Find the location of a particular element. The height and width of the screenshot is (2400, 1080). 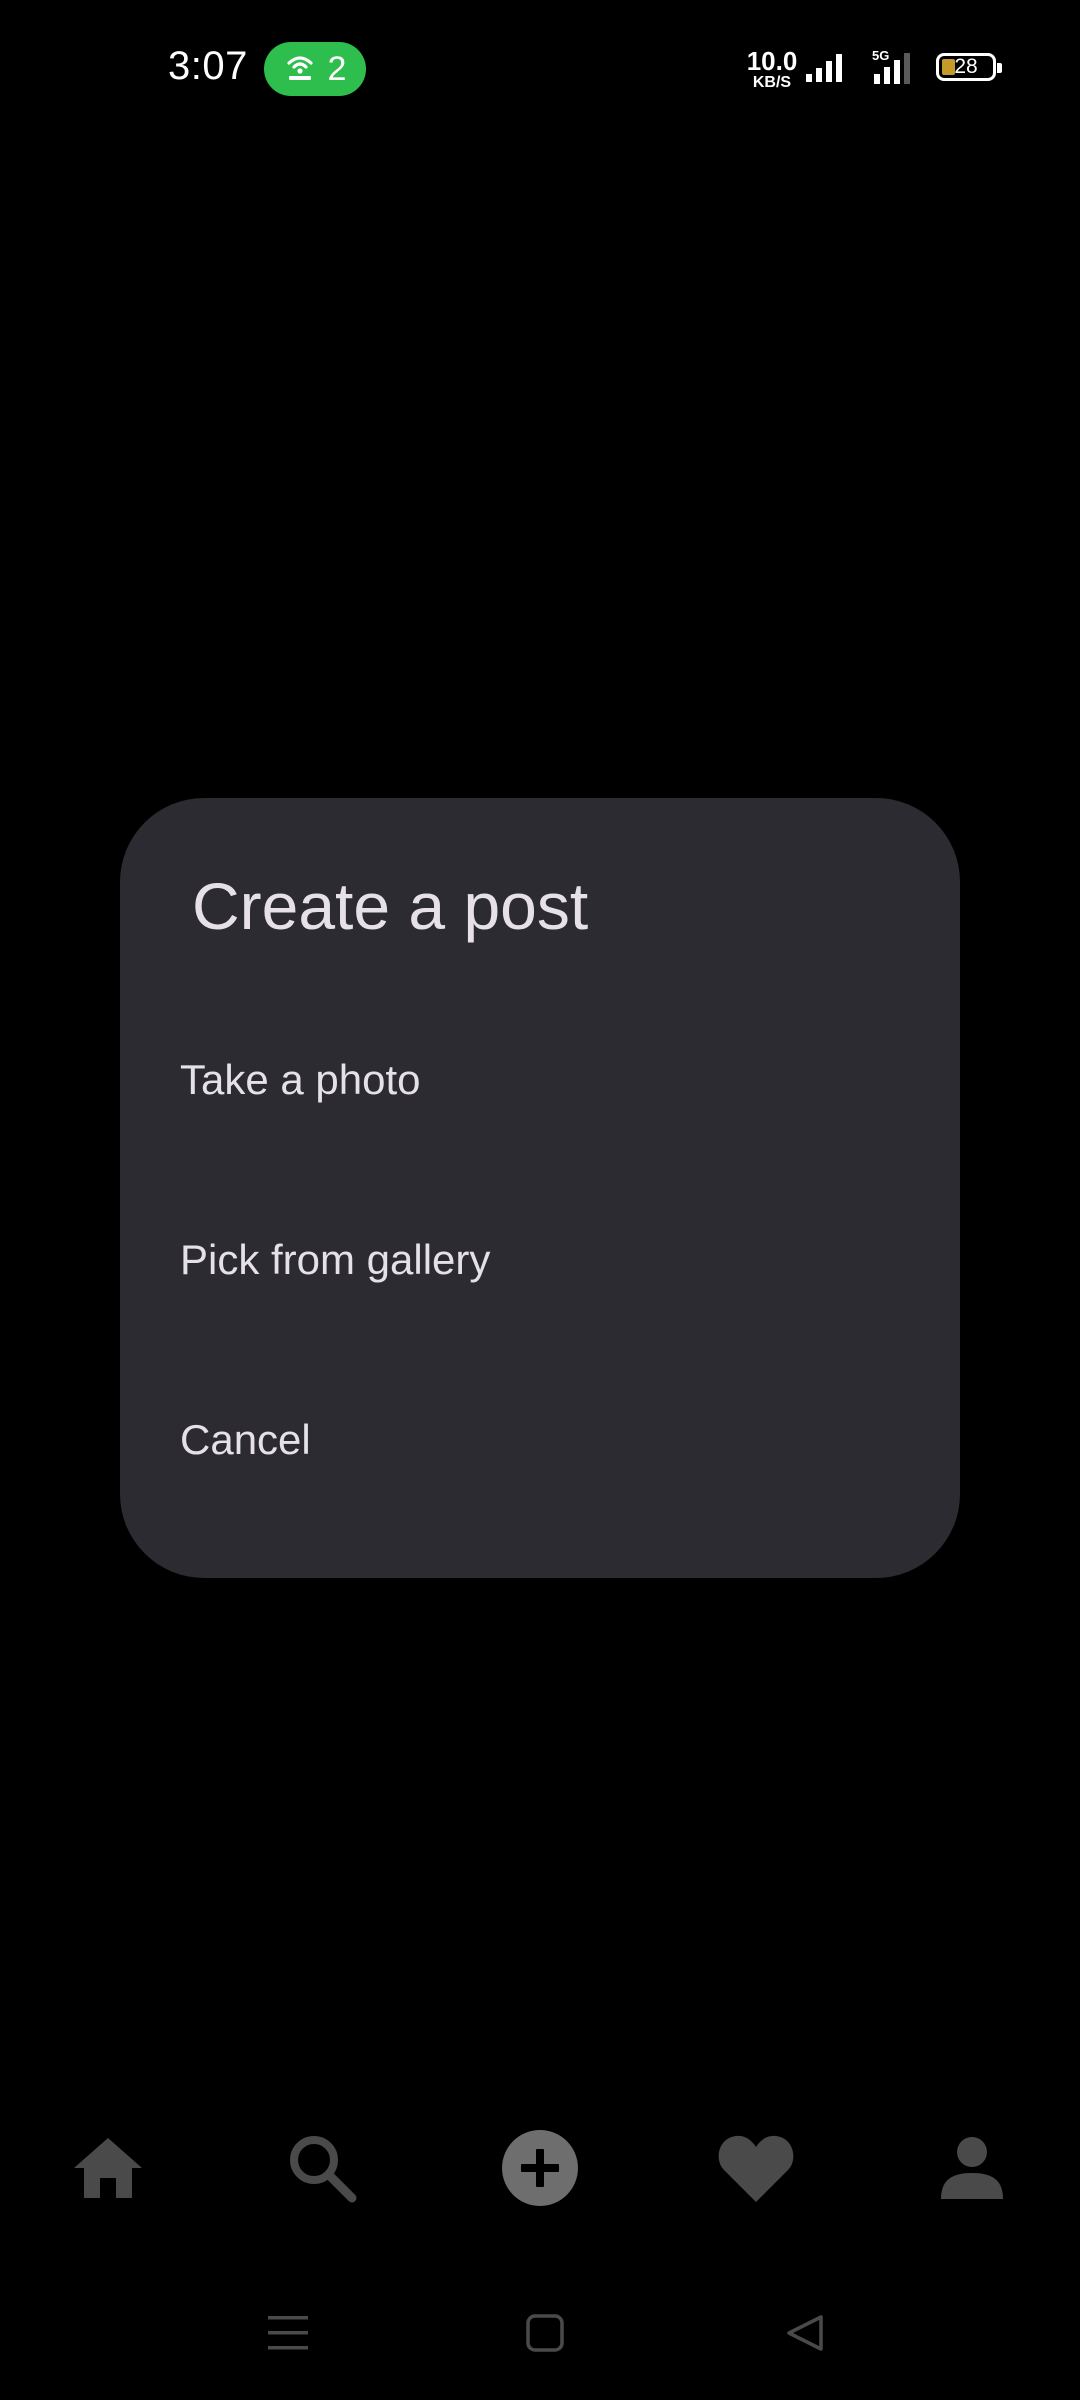

back-triangle-icon is located at coordinates (805, 2335).